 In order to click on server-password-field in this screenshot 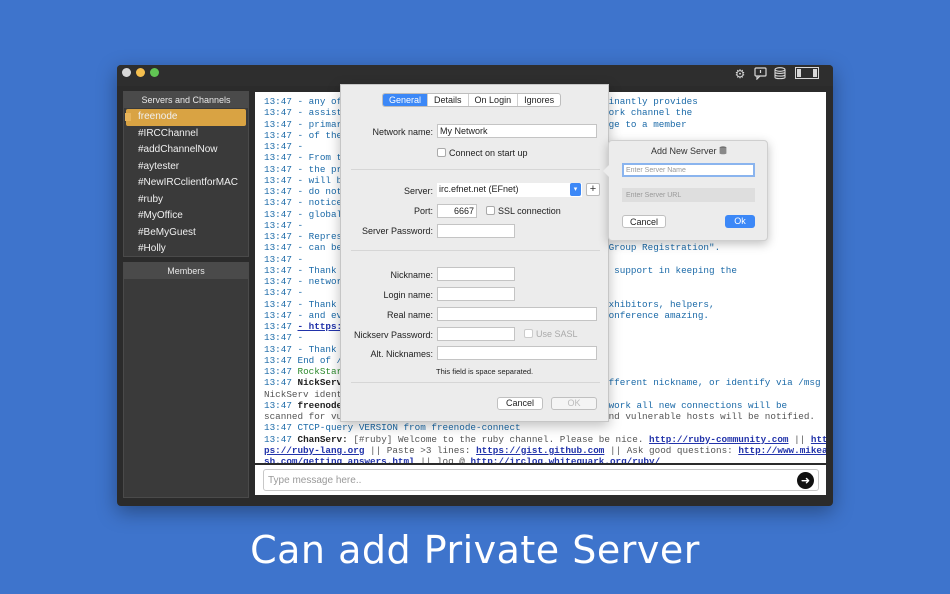, I will do `click(476, 231)`.